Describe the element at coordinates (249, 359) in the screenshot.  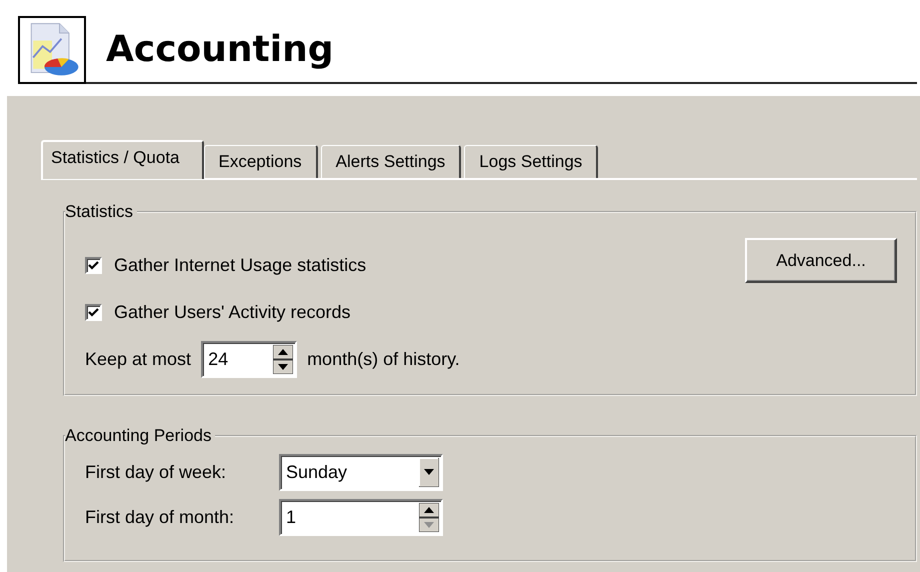
I see `months-spin-field: 24` at that location.